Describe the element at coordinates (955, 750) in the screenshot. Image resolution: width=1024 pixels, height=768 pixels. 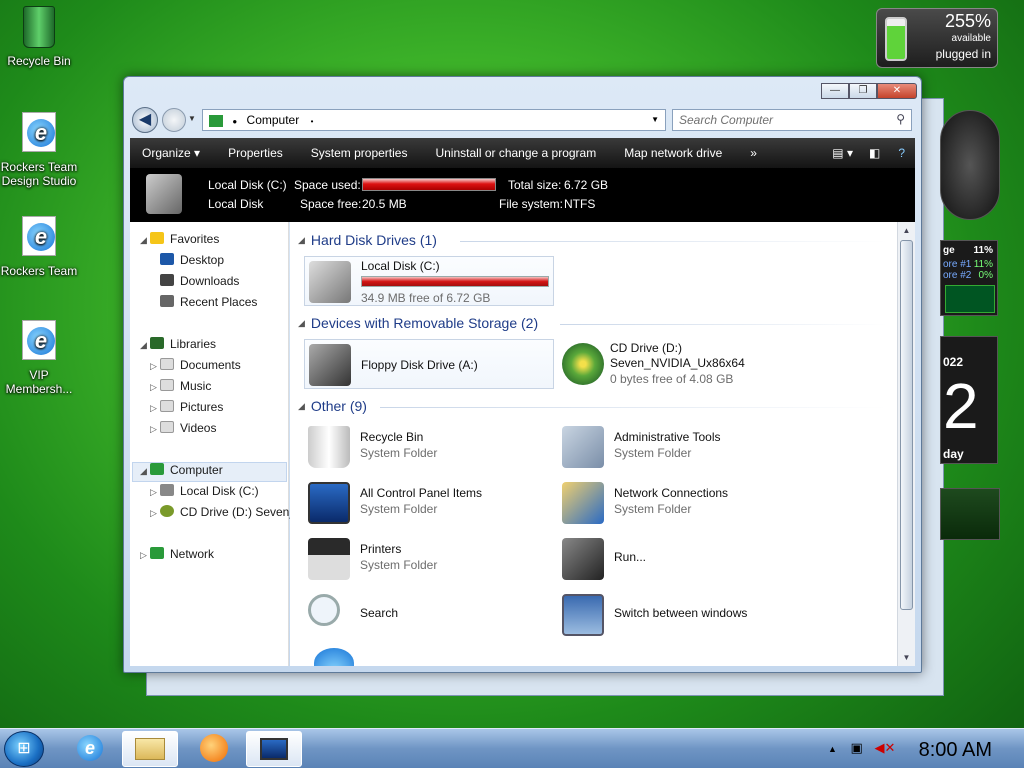
I see `clock: 8:00 AM` at that location.